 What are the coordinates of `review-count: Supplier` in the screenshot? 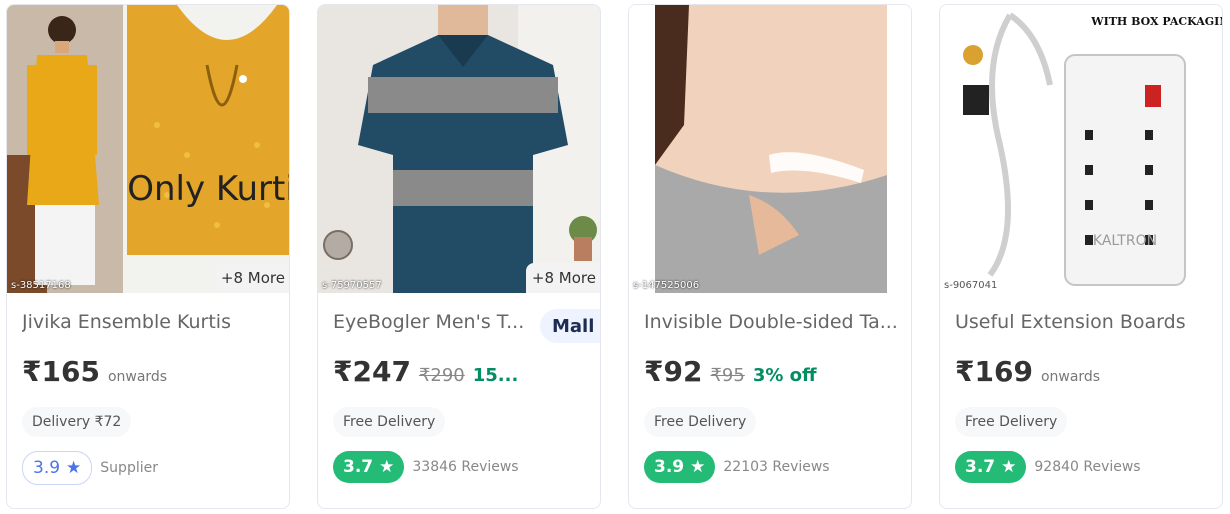 It's located at (129, 468).